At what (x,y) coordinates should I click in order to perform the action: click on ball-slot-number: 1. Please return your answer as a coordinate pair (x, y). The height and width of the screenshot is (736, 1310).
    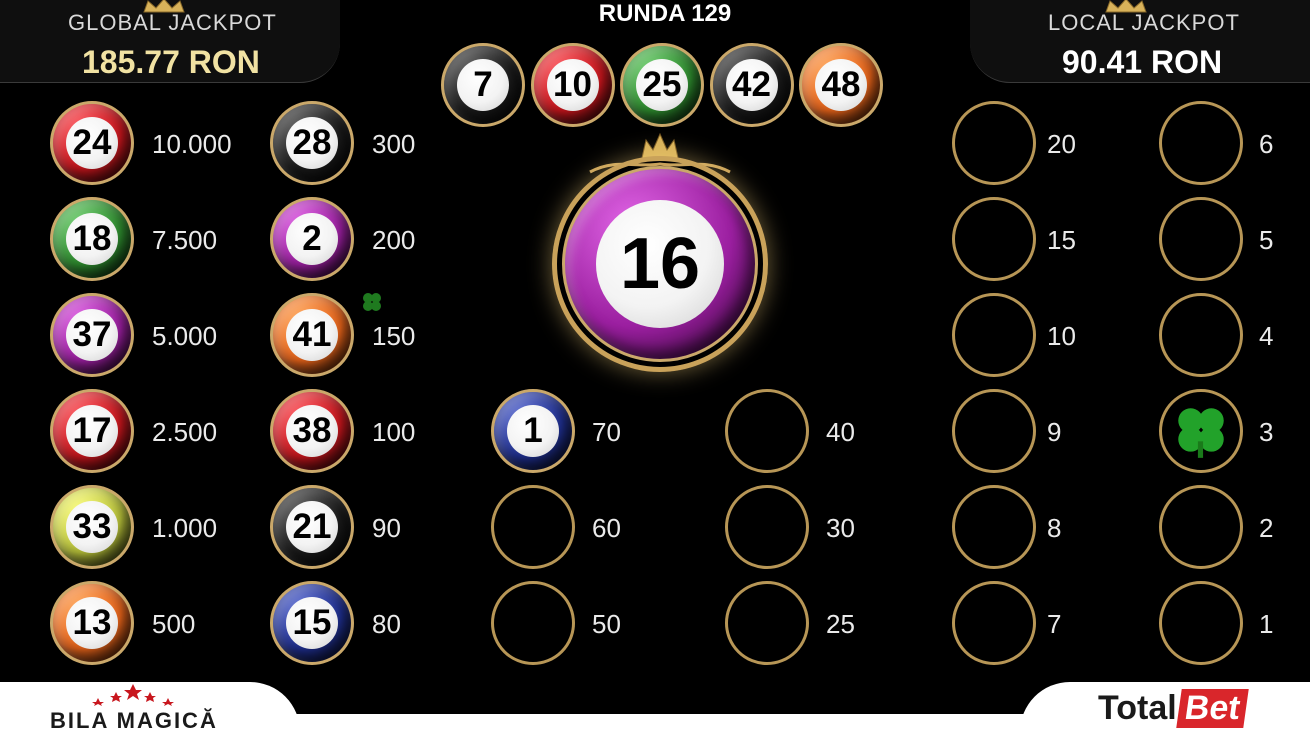
    Looking at the image, I should click on (533, 431).